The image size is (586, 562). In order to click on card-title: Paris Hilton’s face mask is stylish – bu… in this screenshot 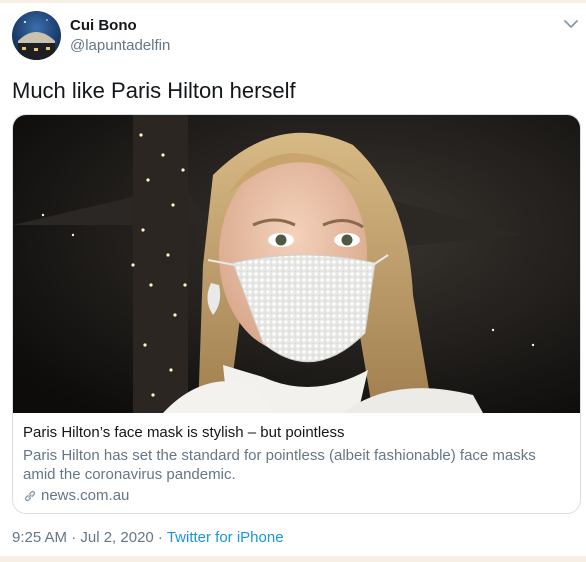, I will do `click(184, 432)`.